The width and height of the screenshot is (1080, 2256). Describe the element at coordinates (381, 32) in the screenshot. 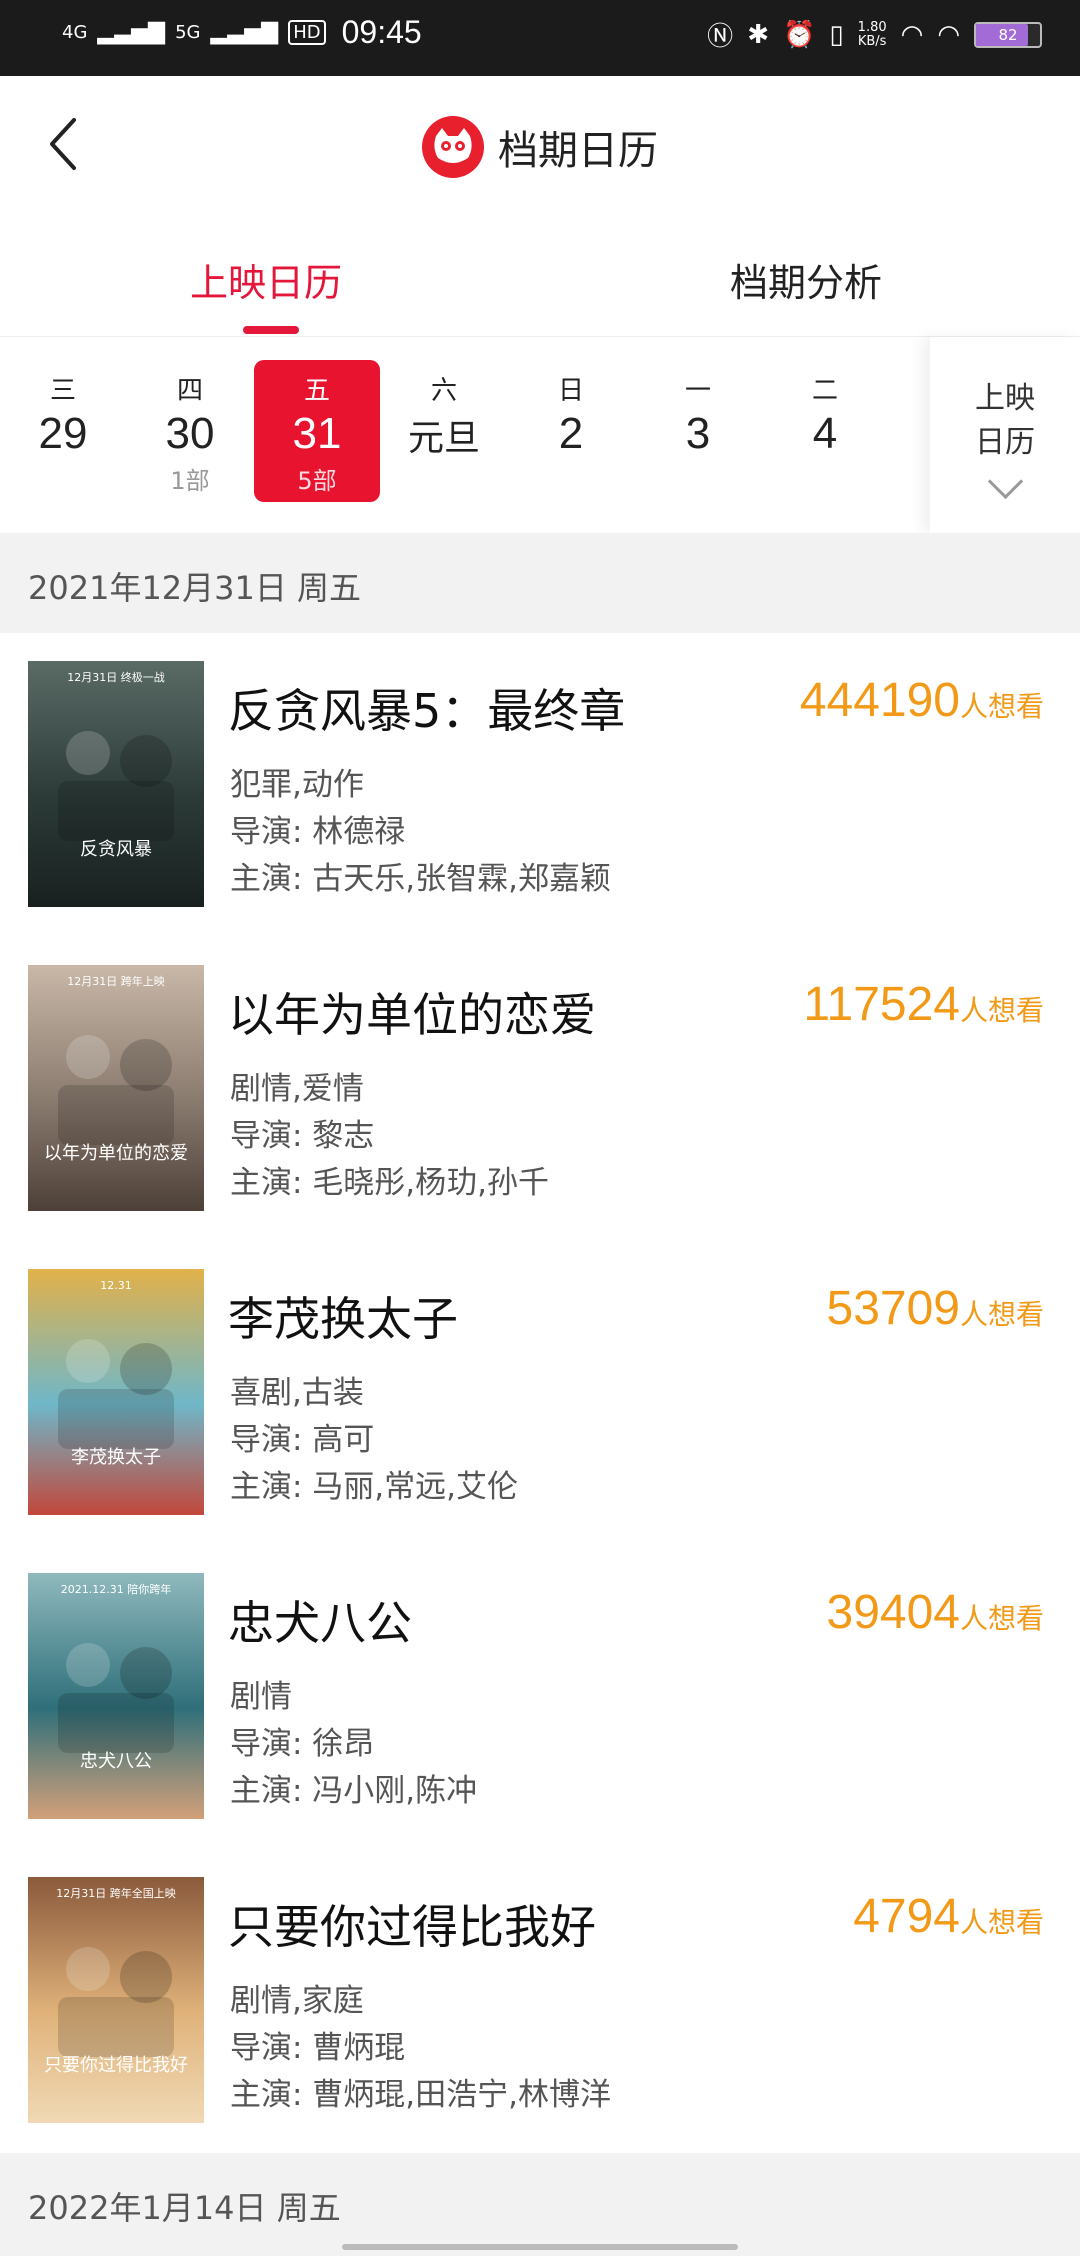

I see `clock: 09:45` at that location.